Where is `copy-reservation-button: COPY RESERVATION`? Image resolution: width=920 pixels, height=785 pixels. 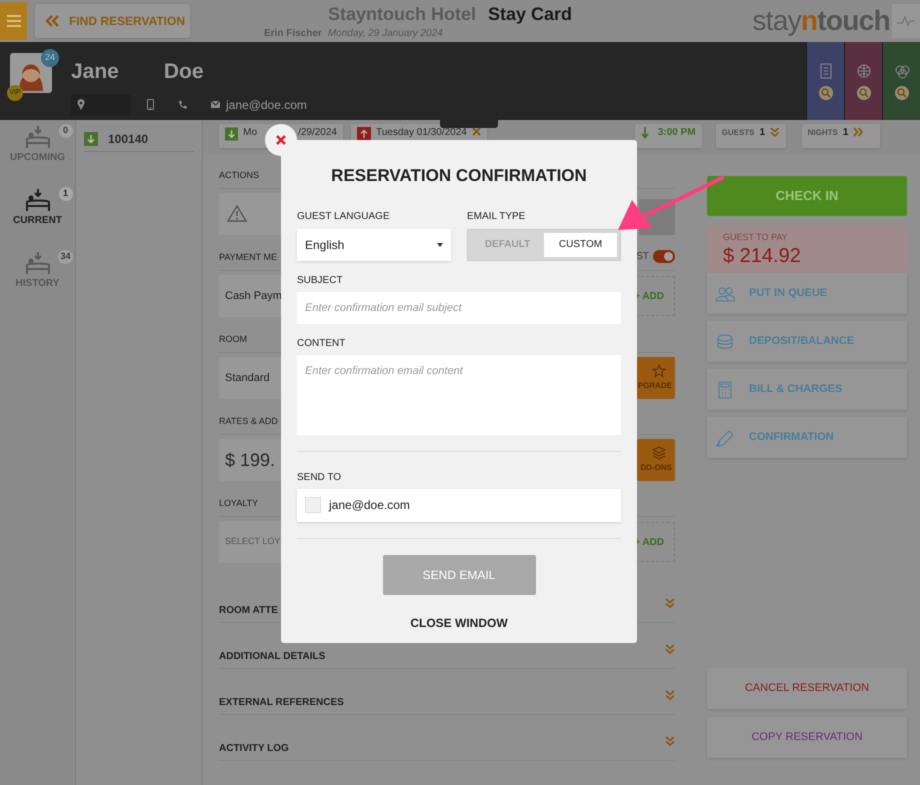
copy-reservation-button: COPY RESERVATION is located at coordinates (807, 737).